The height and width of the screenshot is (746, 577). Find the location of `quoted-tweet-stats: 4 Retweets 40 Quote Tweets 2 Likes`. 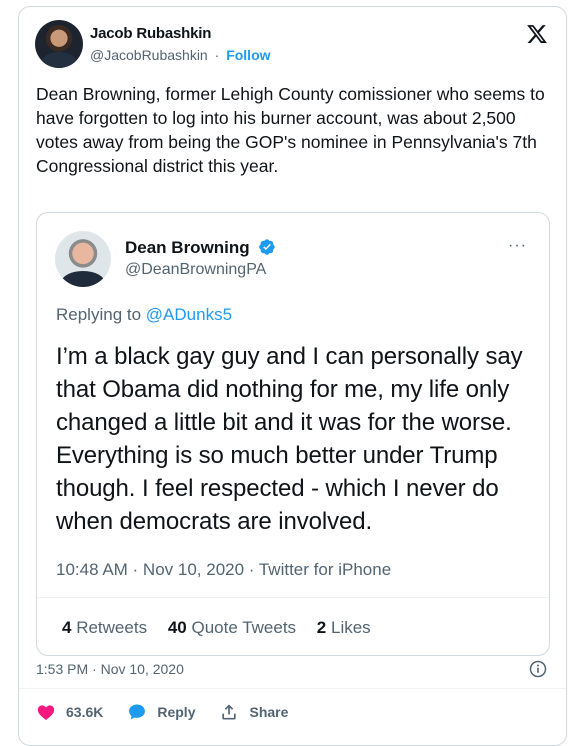

quoted-tweet-stats: 4 Retweets 40 Quote Tweets 2 Likes is located at coordinates (224, 628).